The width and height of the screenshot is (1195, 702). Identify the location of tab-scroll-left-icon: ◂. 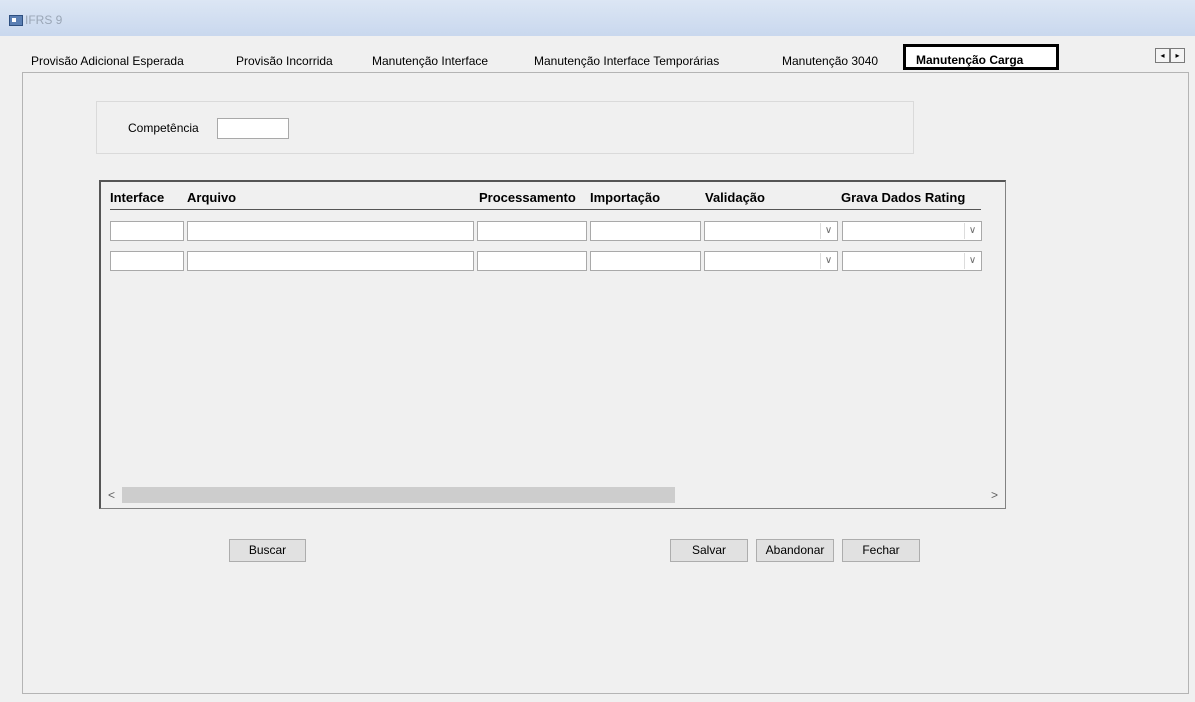
(1162, 55).